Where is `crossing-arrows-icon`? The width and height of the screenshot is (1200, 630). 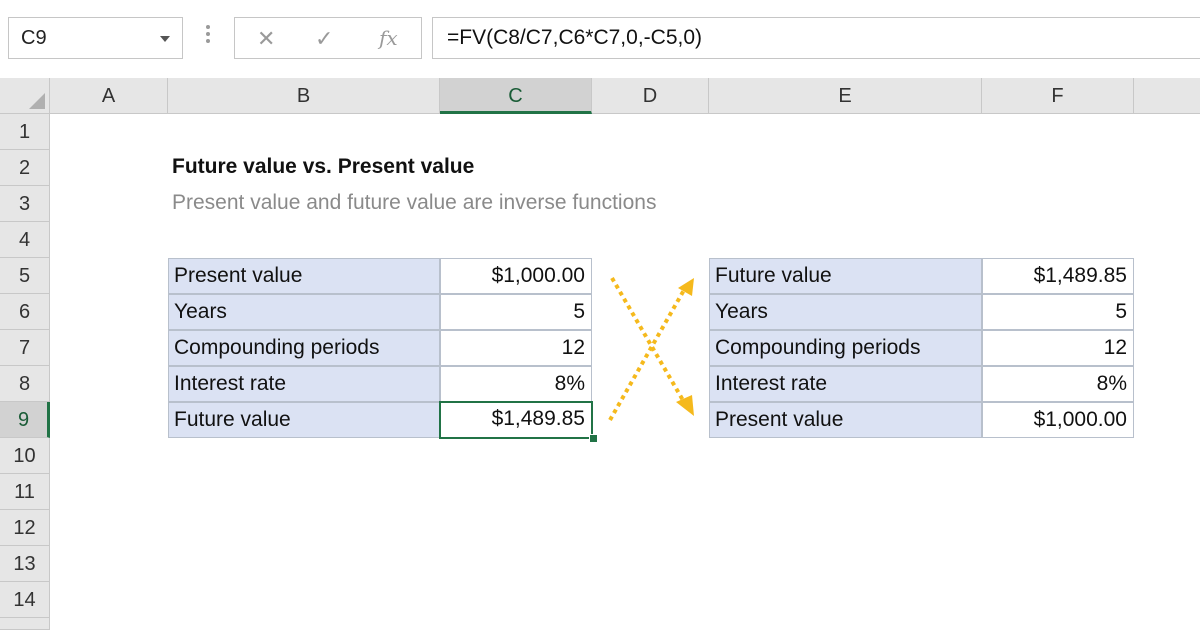
crossing-arrows-icon is located at coordinates (651, 348).